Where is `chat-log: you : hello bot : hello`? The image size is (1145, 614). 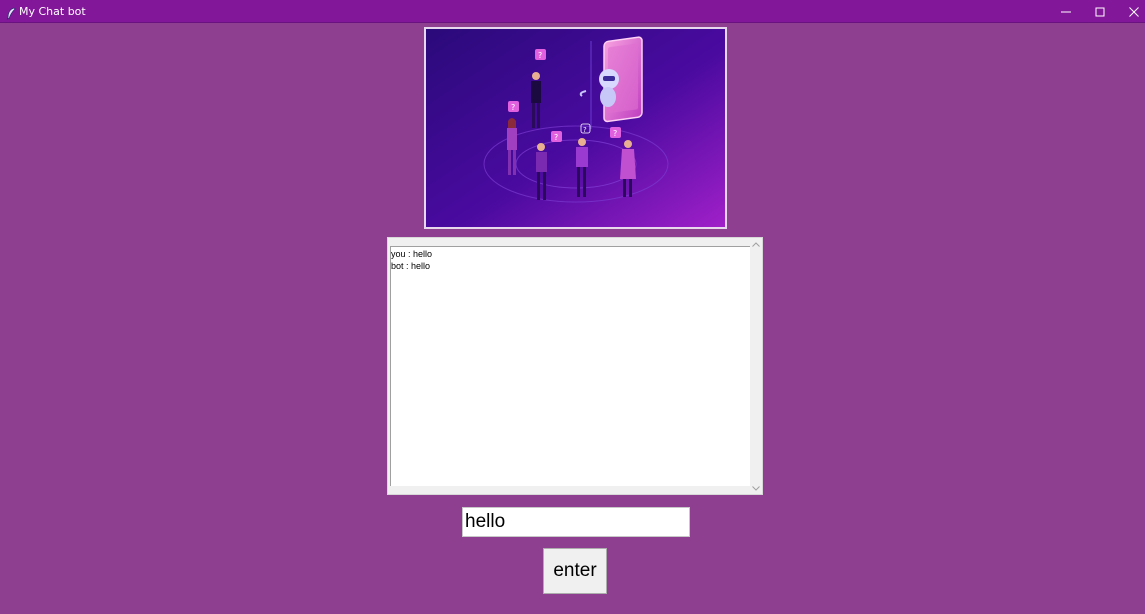 chat-log: you : hello bot : hello is located at coordinates (570, 366).